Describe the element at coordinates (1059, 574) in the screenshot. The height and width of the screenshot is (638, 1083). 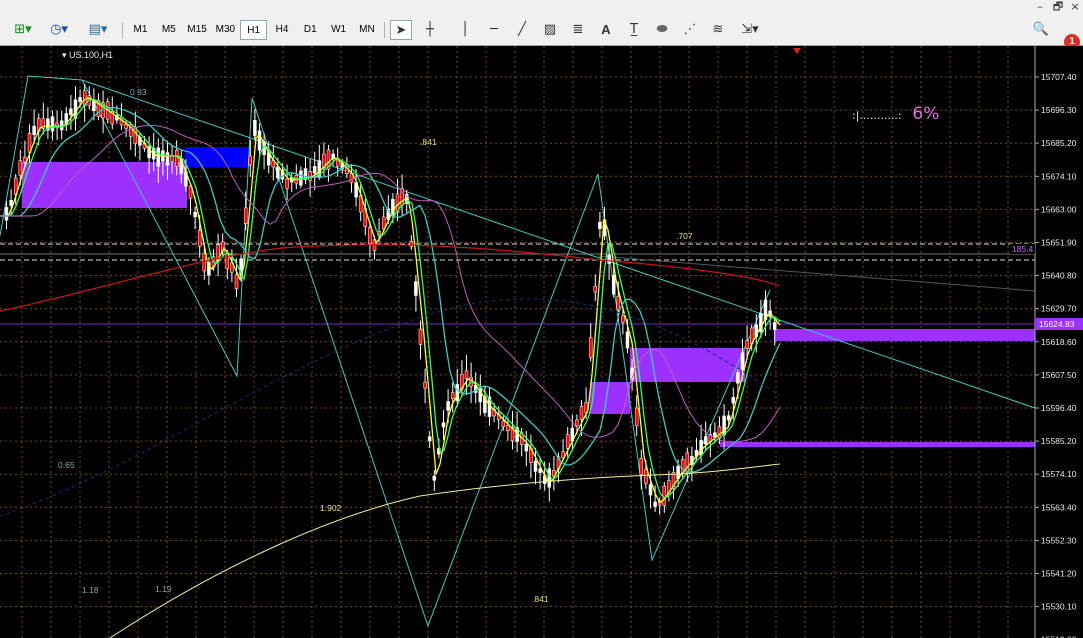
I see `price-tick-label: 15541.20` at that location.